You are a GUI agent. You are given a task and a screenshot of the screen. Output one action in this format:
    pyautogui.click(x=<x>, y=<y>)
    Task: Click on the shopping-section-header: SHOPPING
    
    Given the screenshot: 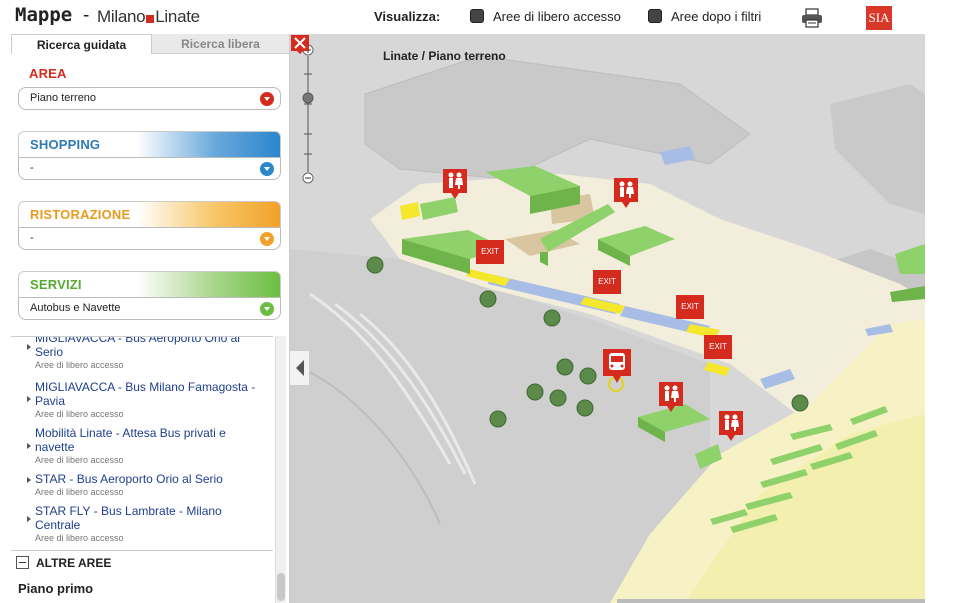 What is the action you would take?
    pyautogui.click(x=149, y=144)
    